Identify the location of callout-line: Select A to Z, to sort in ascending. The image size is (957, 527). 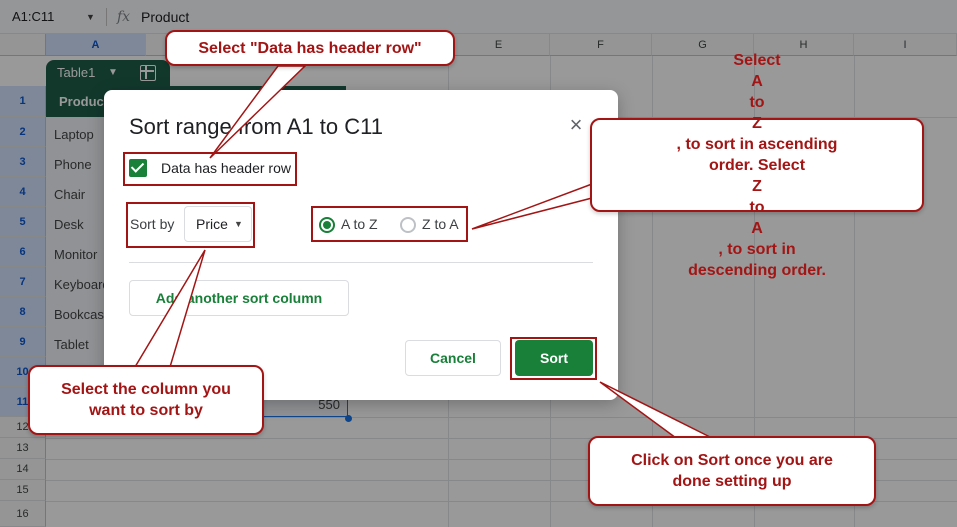
(757, 102).